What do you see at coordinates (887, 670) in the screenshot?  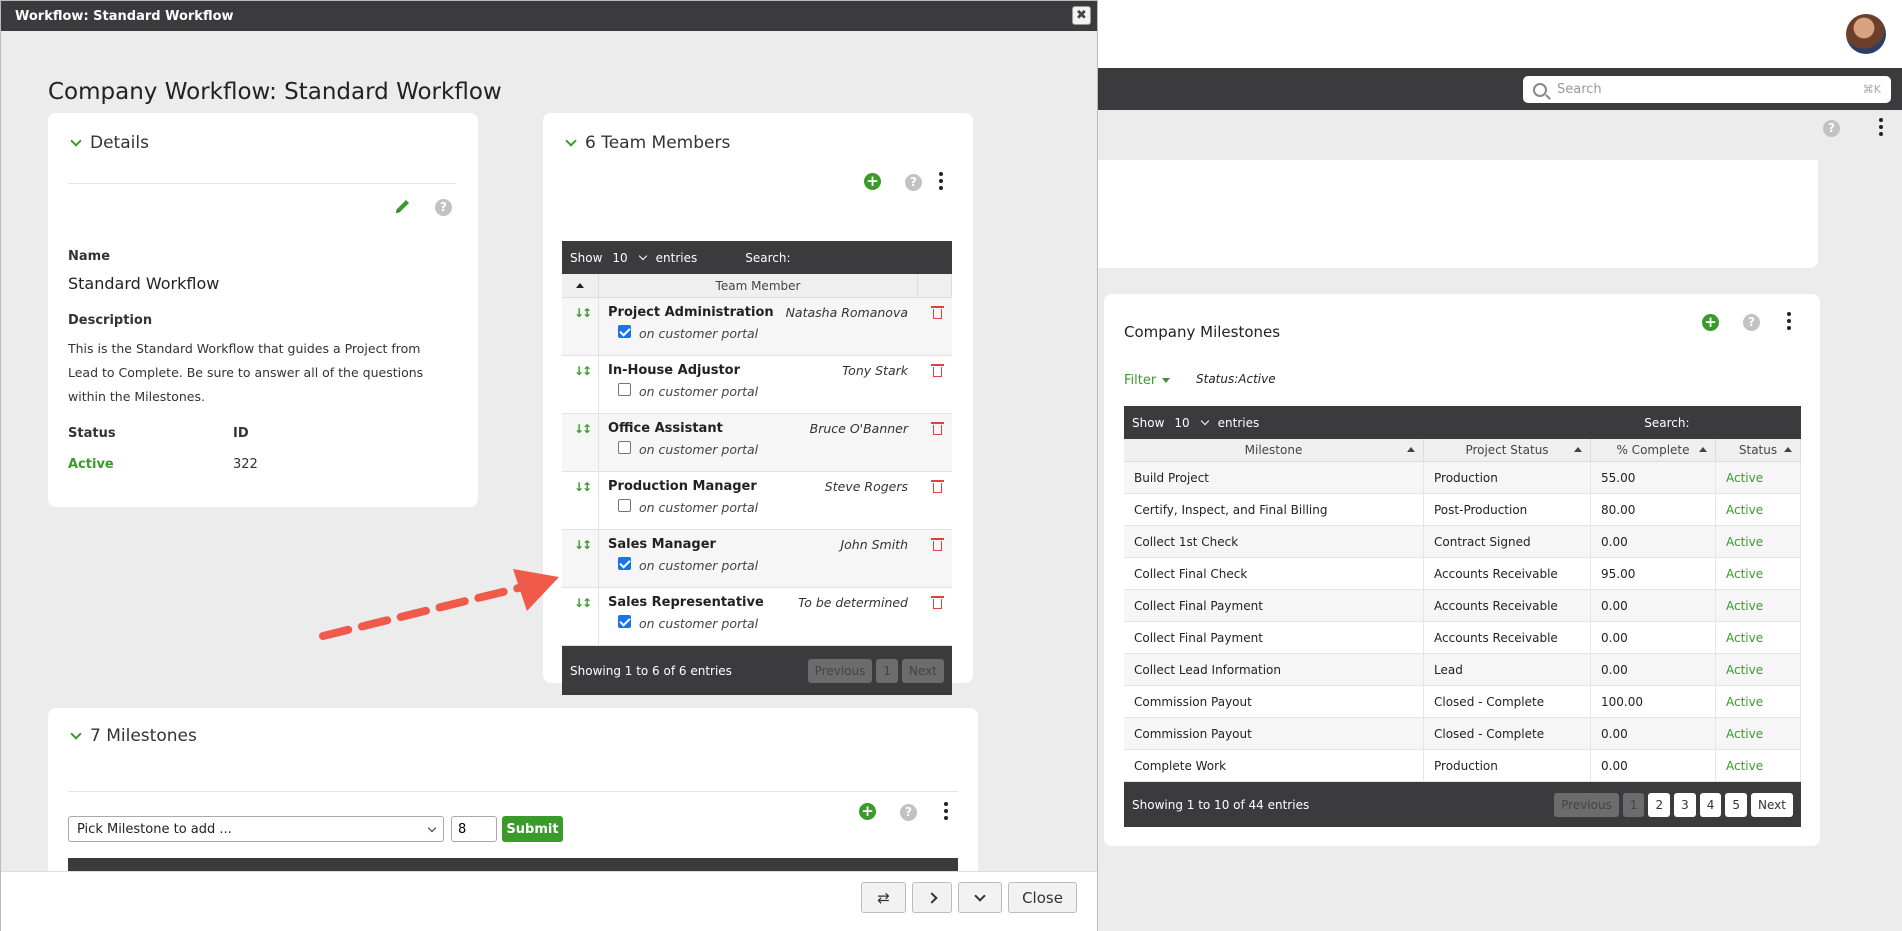 I see `page-1-button: 1` at bounding box center [887, 670].